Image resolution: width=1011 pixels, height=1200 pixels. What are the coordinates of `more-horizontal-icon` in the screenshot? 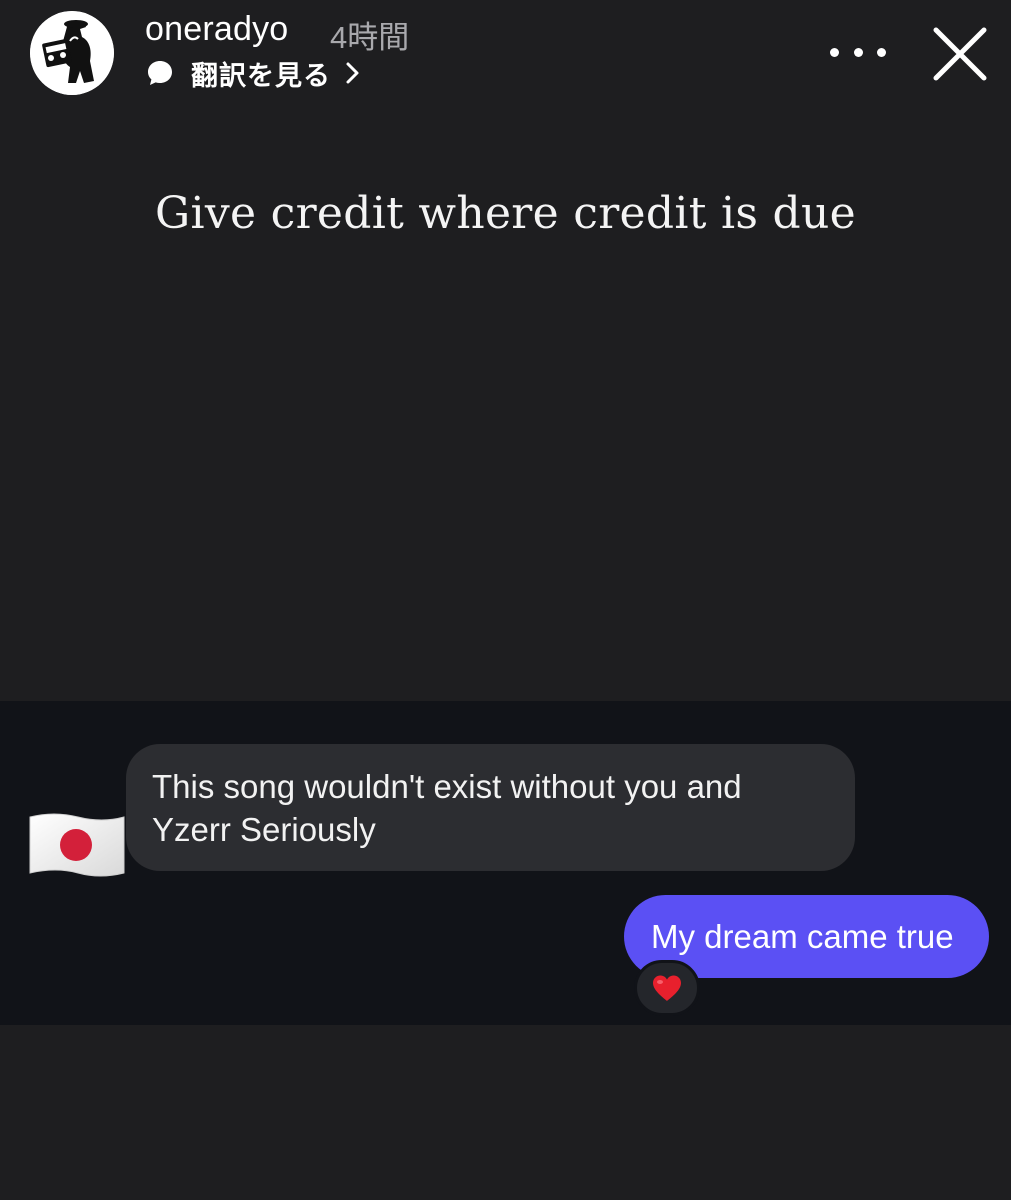 It's located at (834, 52).